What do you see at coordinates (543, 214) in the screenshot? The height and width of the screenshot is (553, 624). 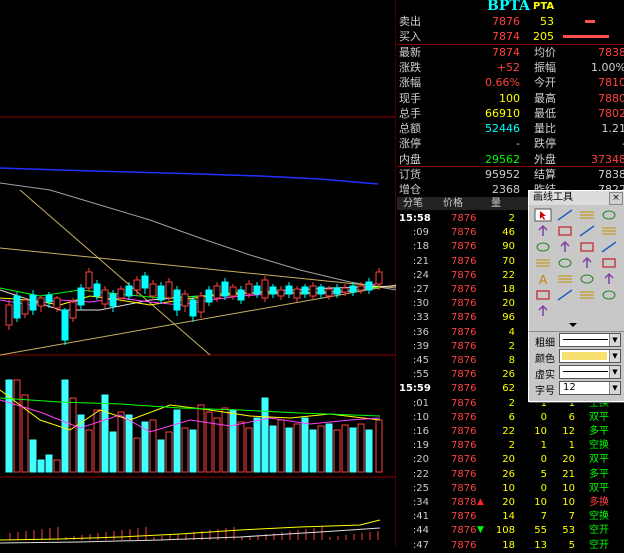 I see `pointer-tool-icon` at bounding box center [543, 214].